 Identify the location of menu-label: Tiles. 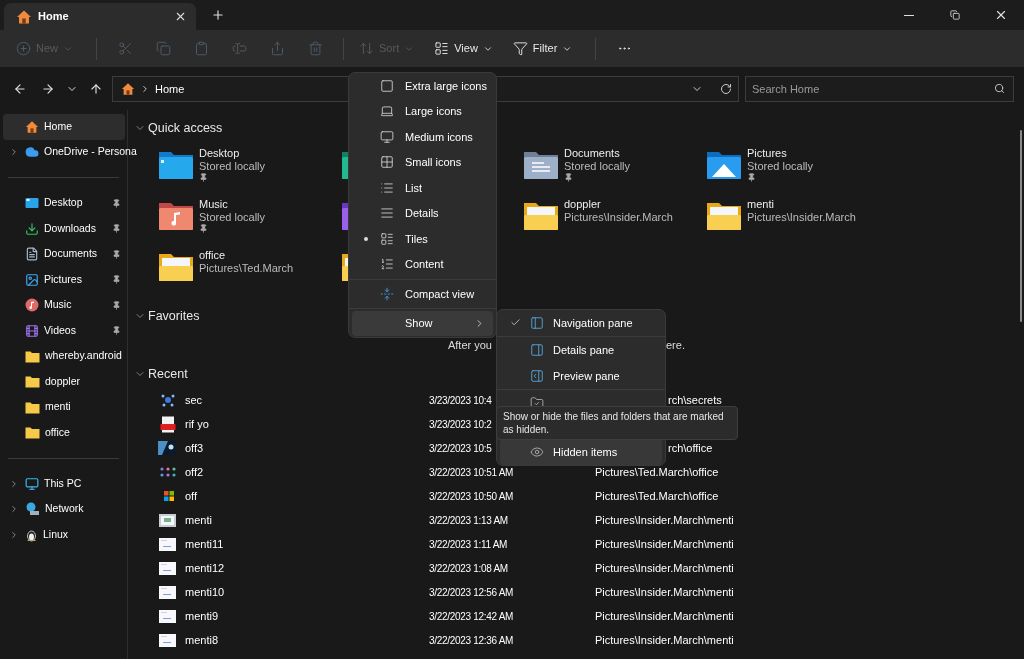
(416, 239).